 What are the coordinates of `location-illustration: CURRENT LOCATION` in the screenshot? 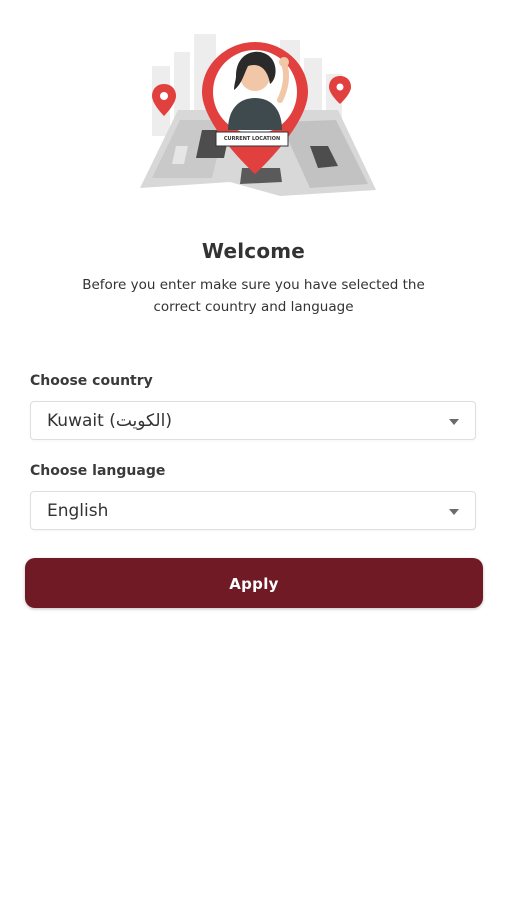 It's located at (255, 109).